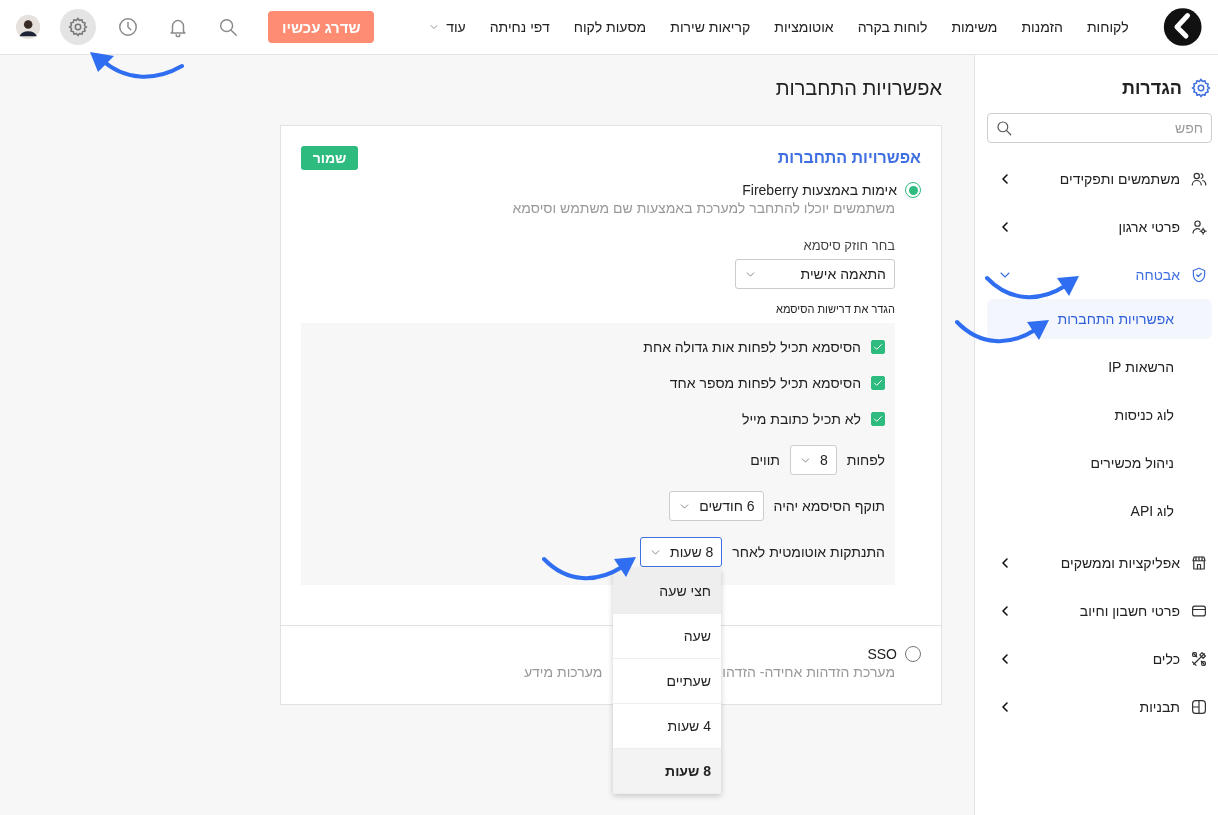 This screenshot has width=1218, height=815. What do you see at coordinates (808, 552) in the screenshot?
I see `field-label: התנתקות אוטומטית לאחר` at bounding box center [808, 552].